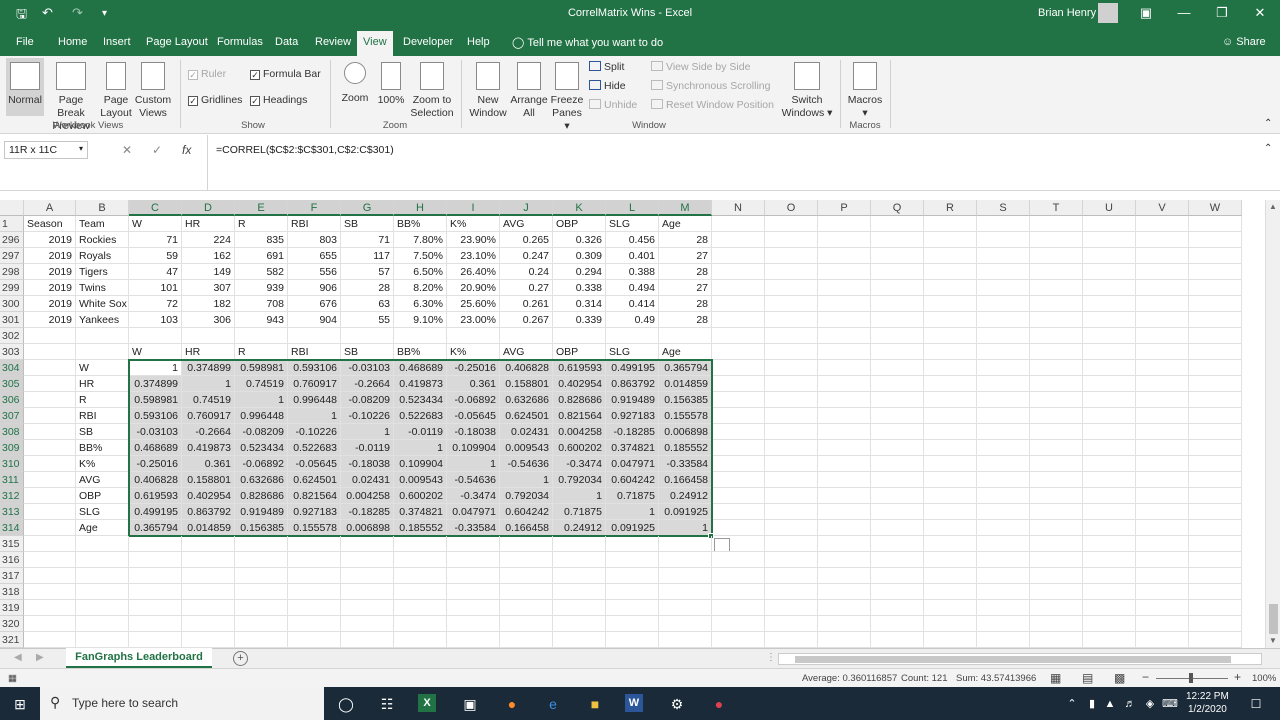  I want to click on matrix-header-cell: R, so click(261, 352).